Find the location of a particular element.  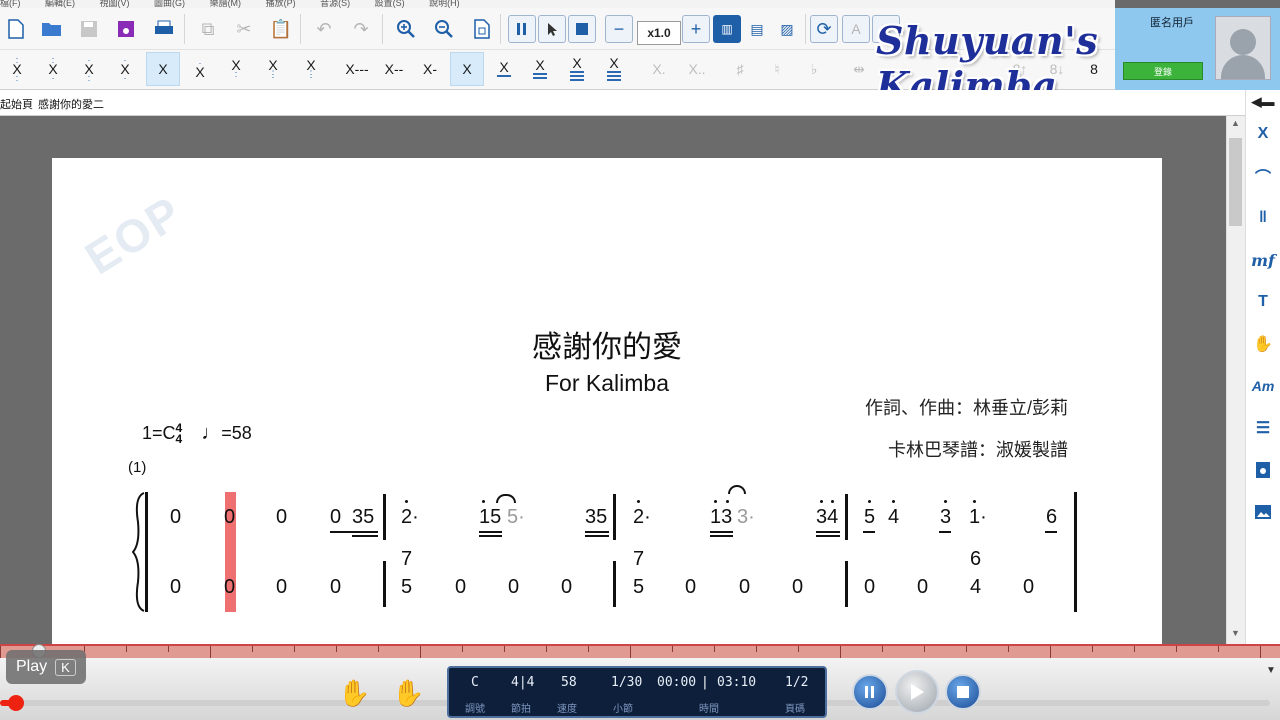

timeline-ruler is located at coordinates (640, 651).